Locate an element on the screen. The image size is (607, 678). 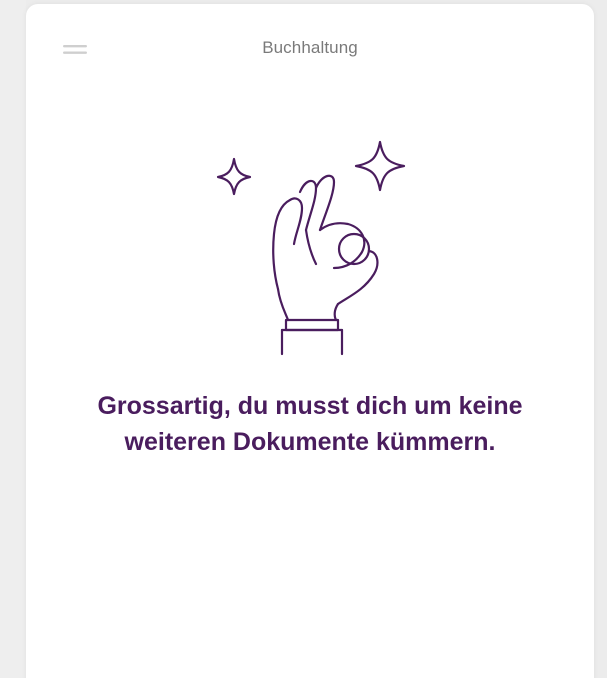
empty-state-message-line-2: weiteren Dokumente kümmern. is located at coordinates (310, 442).